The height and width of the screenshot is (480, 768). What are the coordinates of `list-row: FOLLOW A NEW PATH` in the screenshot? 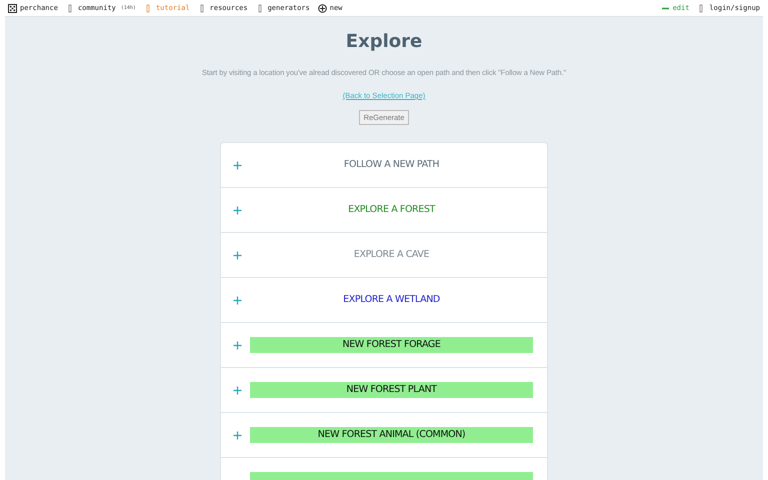 It's located at (384, 165).